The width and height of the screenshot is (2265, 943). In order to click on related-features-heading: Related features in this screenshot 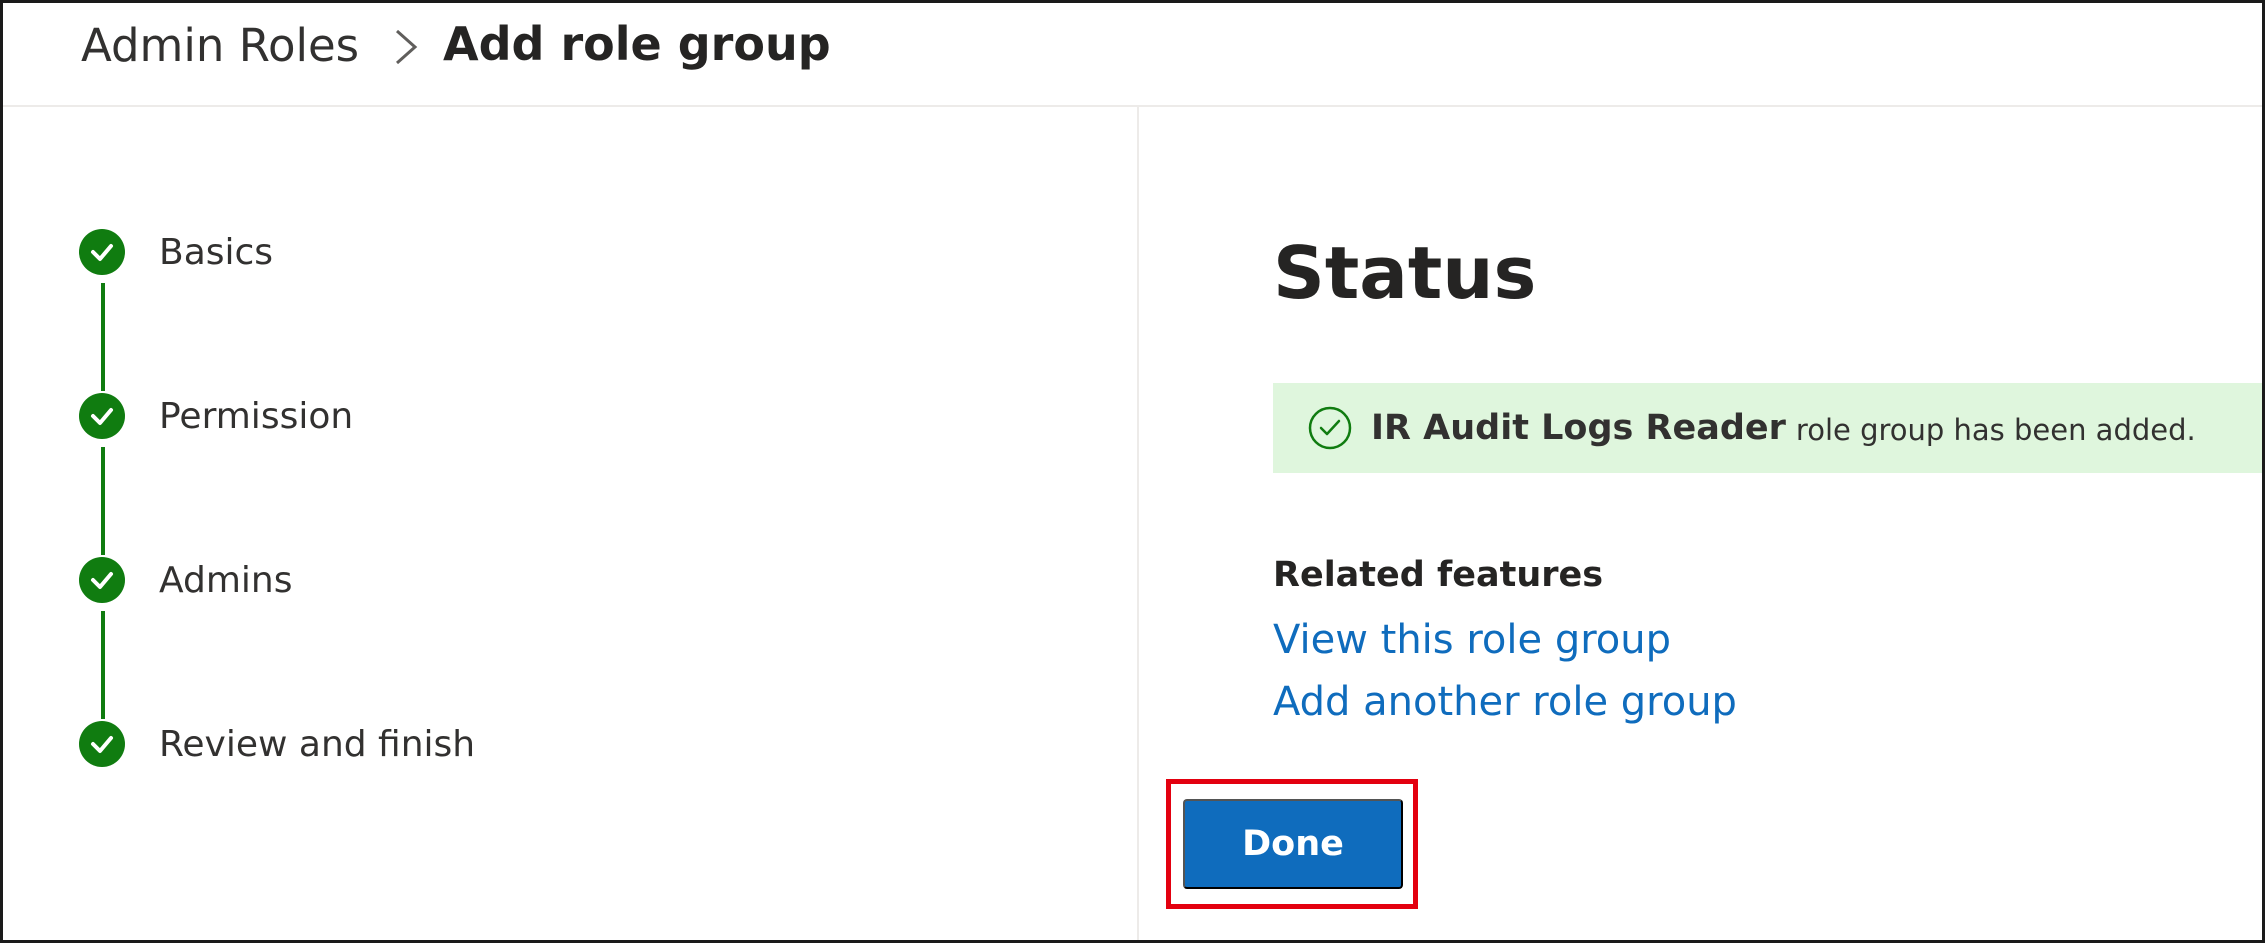, I will do `click(1438, 575)`.